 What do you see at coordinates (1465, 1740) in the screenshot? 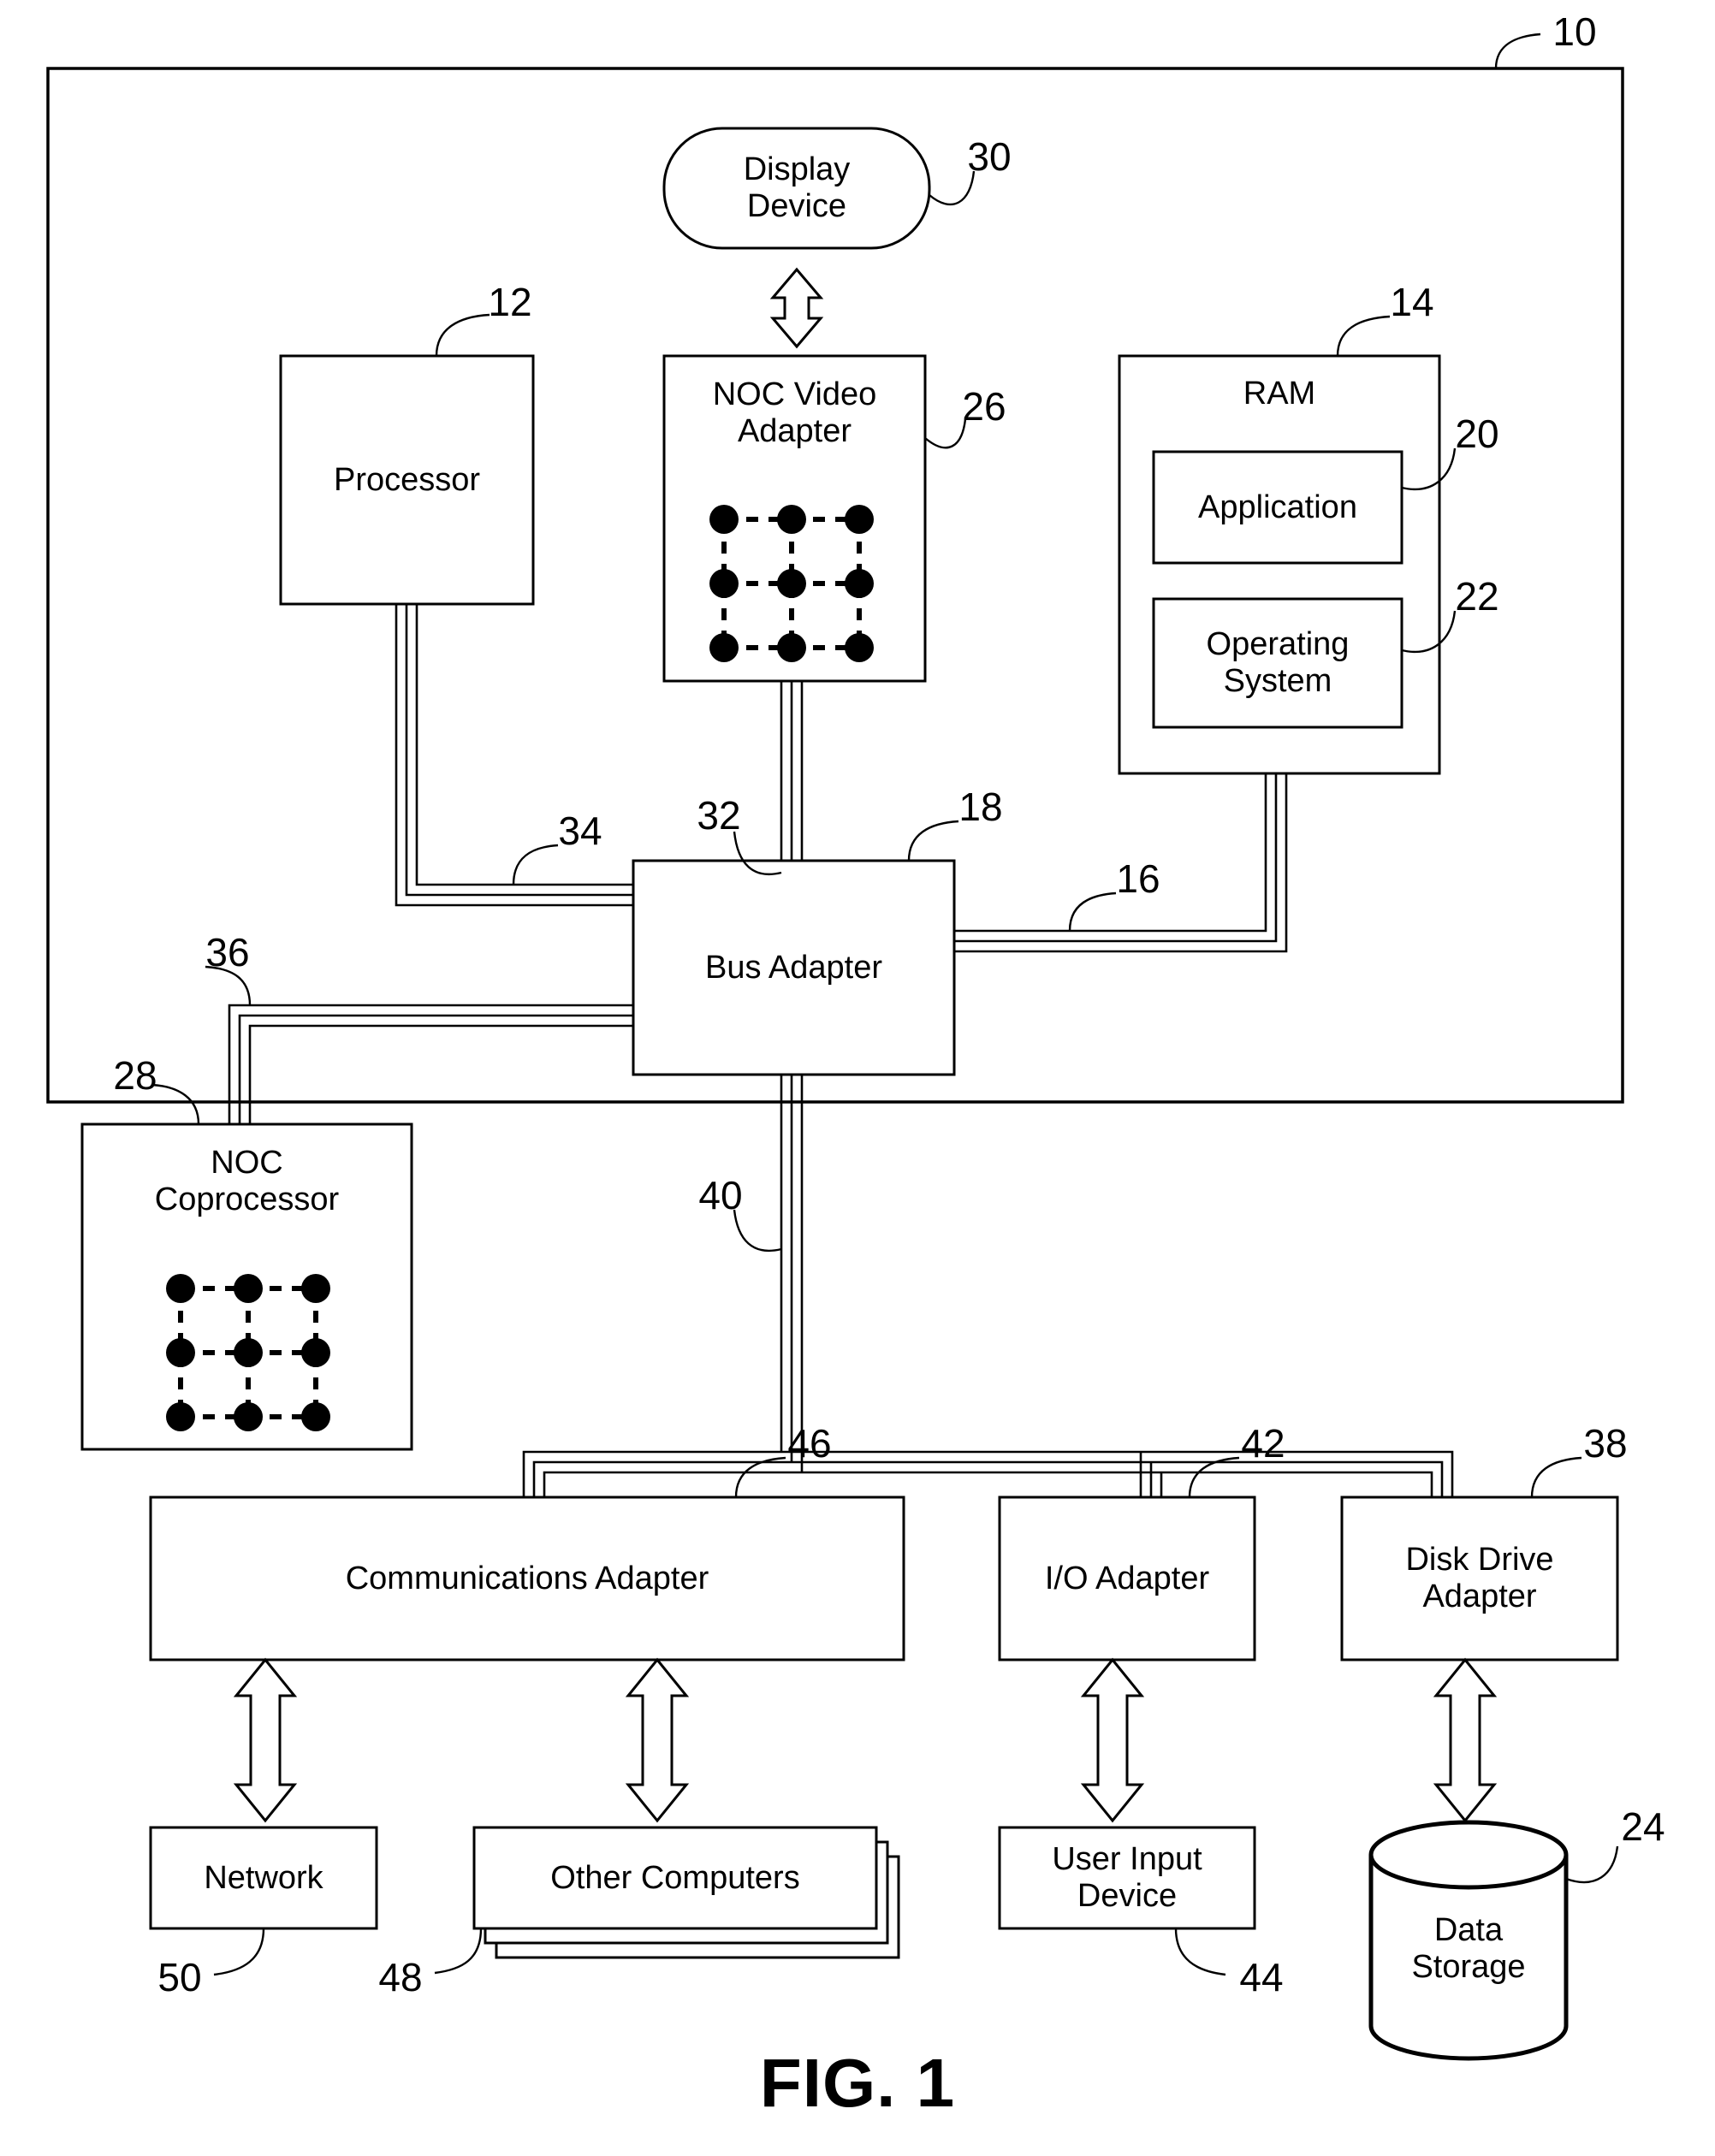
I see `arrow-disk-to-data-storage` at bounding box center [1465, 1740].